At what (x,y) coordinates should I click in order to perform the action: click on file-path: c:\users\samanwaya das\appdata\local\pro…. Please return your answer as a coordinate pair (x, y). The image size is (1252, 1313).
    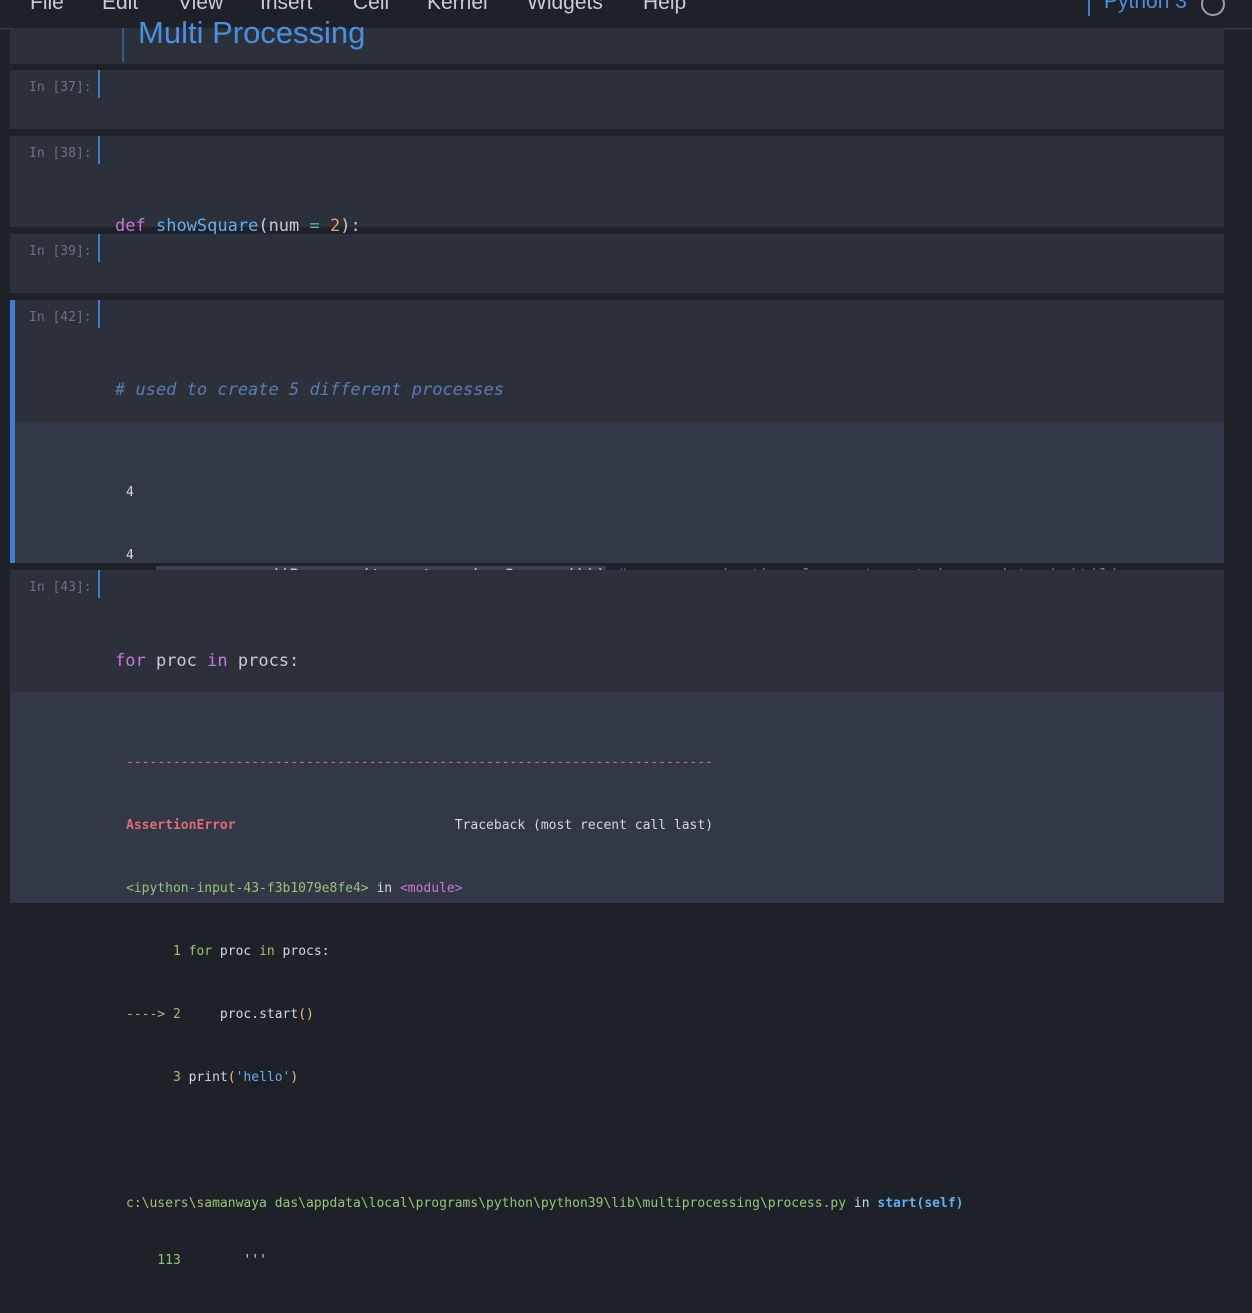
    Looking at the image, I should click on (486, 1203).